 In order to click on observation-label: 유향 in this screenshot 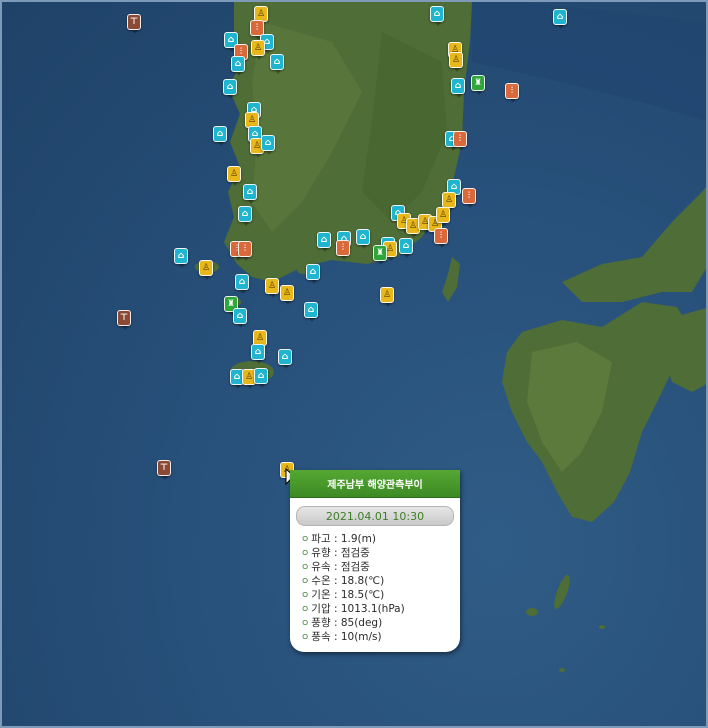, I will do `click(321, 553)`.